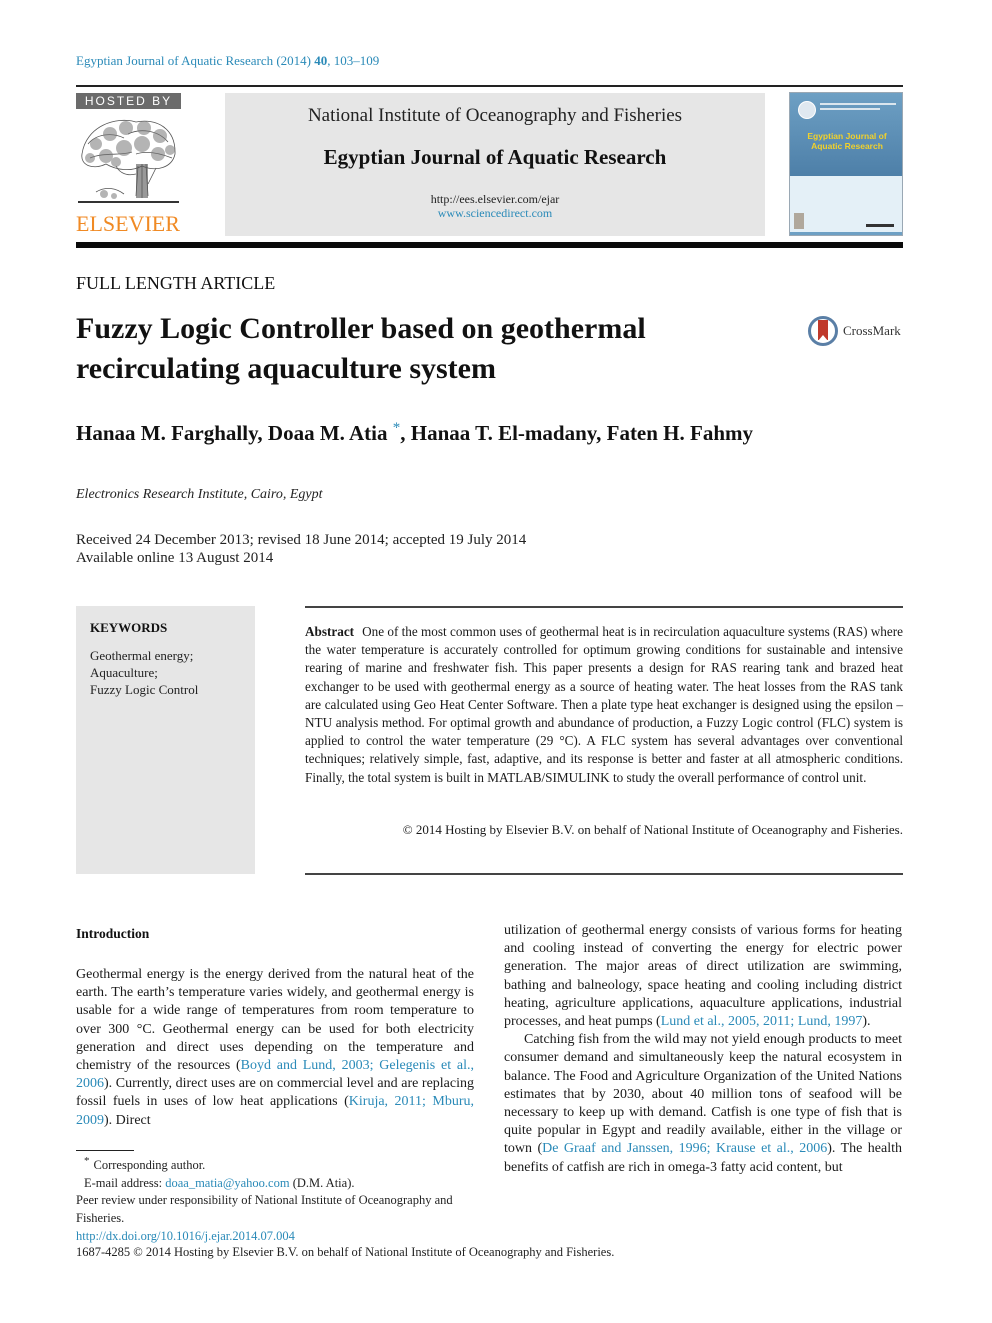 This screenshot has height=1323, width=992. What do you see at coordinates (799, 221) in the screenshot?
I see `cover-elsevier-icon` at bounding box center [799, 221].